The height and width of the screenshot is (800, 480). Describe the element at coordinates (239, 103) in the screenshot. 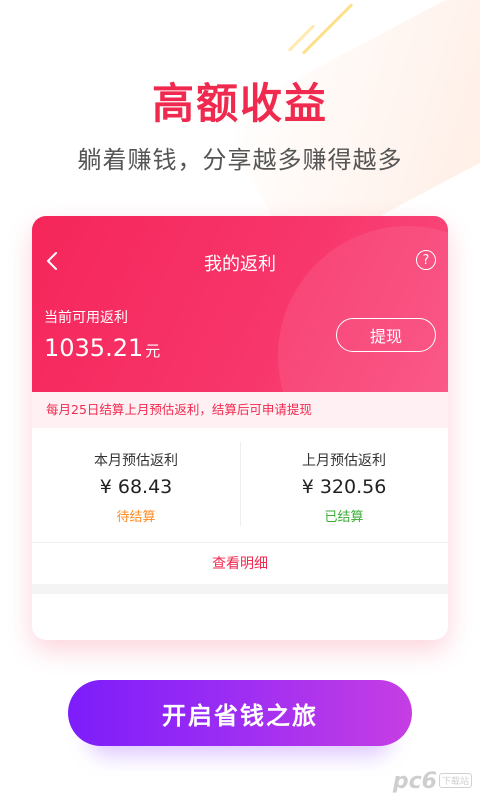

I see `promo-headline: 高额收益` at that location.